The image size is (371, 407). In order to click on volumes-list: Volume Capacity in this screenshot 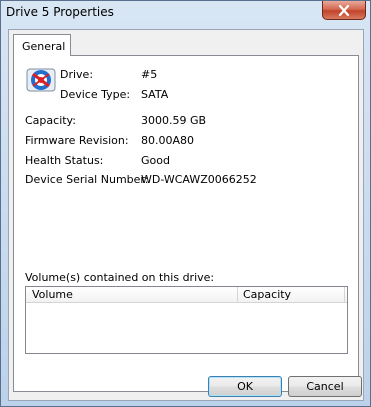, I will do `click(186, 320)`.